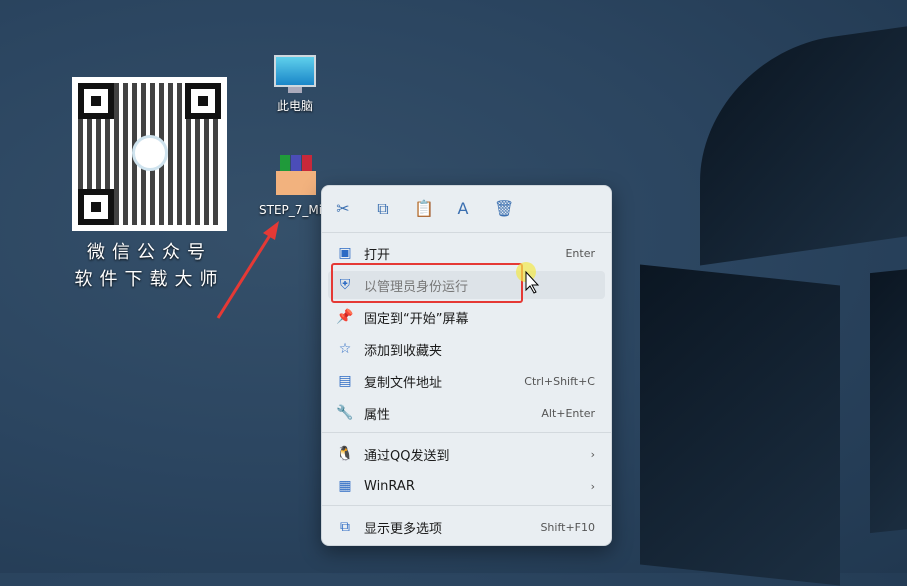 Image resolution: width=907 pixels, height=586 pixels. Describe the element at coordinates (528, 278) in the screenshot. I see `mouse-cursor` at that location.